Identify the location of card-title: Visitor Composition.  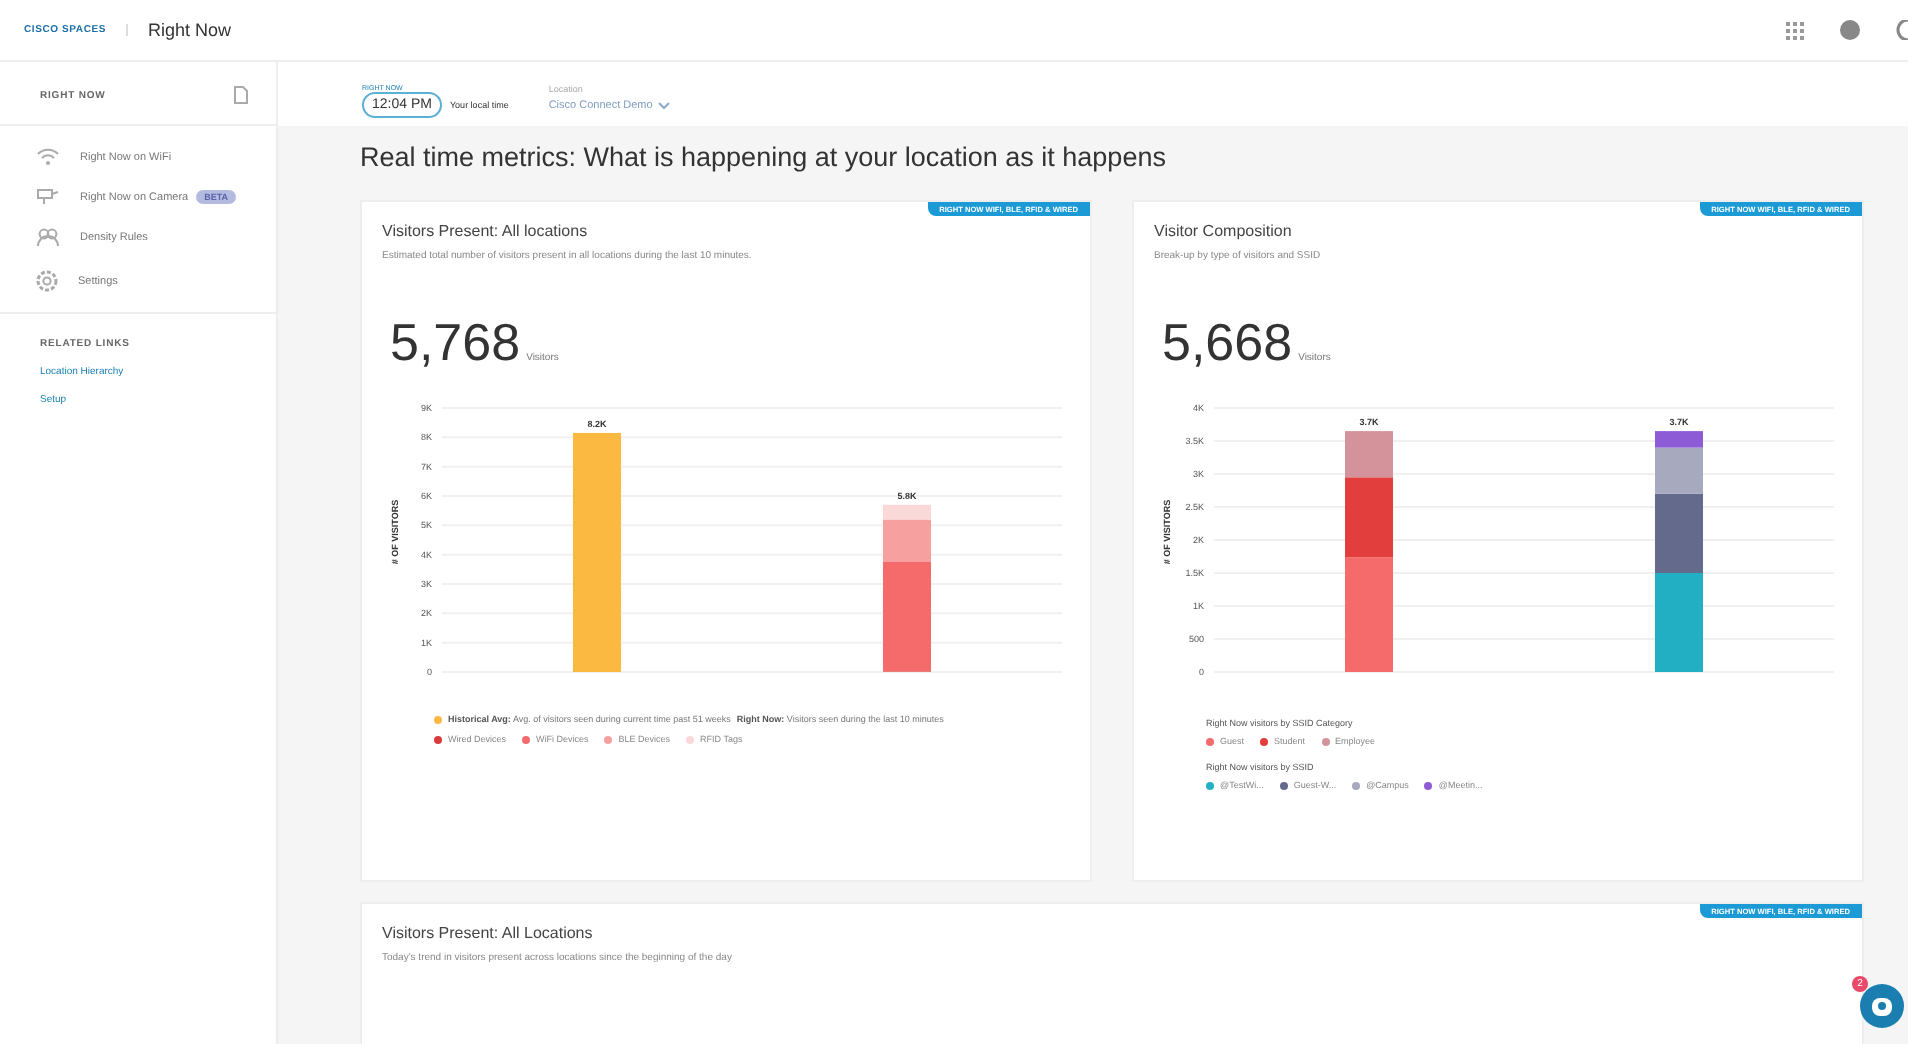
(1224, 231).